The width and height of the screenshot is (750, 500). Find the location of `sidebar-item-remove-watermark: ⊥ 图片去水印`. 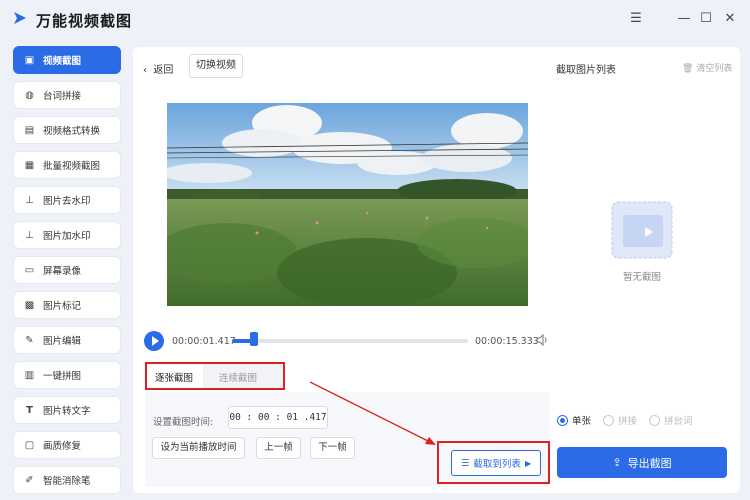

sidebar-item-remove-watermark: ⊥ 图片去水印 is located at coordinates (67, 200).